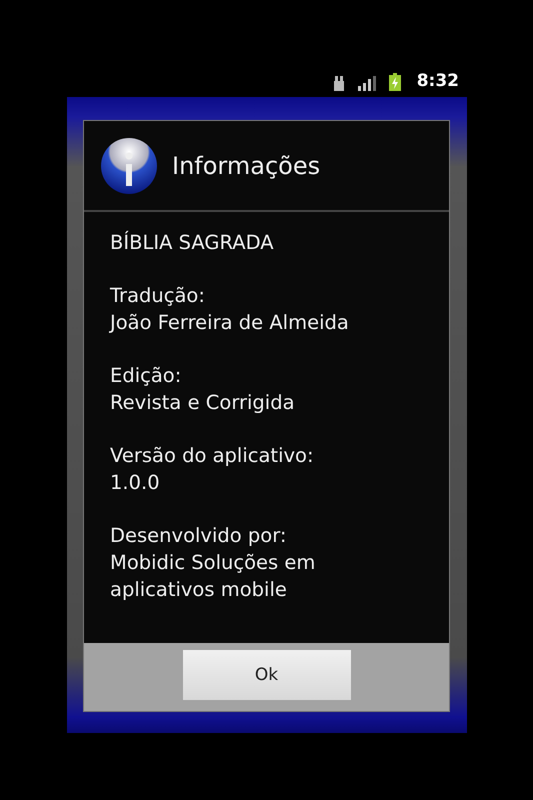 The height and width of the screenshot is (800, 533). Describe the element at coordinates (212, 456) in the screenshot. I see `info-label: Versão do aplicativo:` at that location.